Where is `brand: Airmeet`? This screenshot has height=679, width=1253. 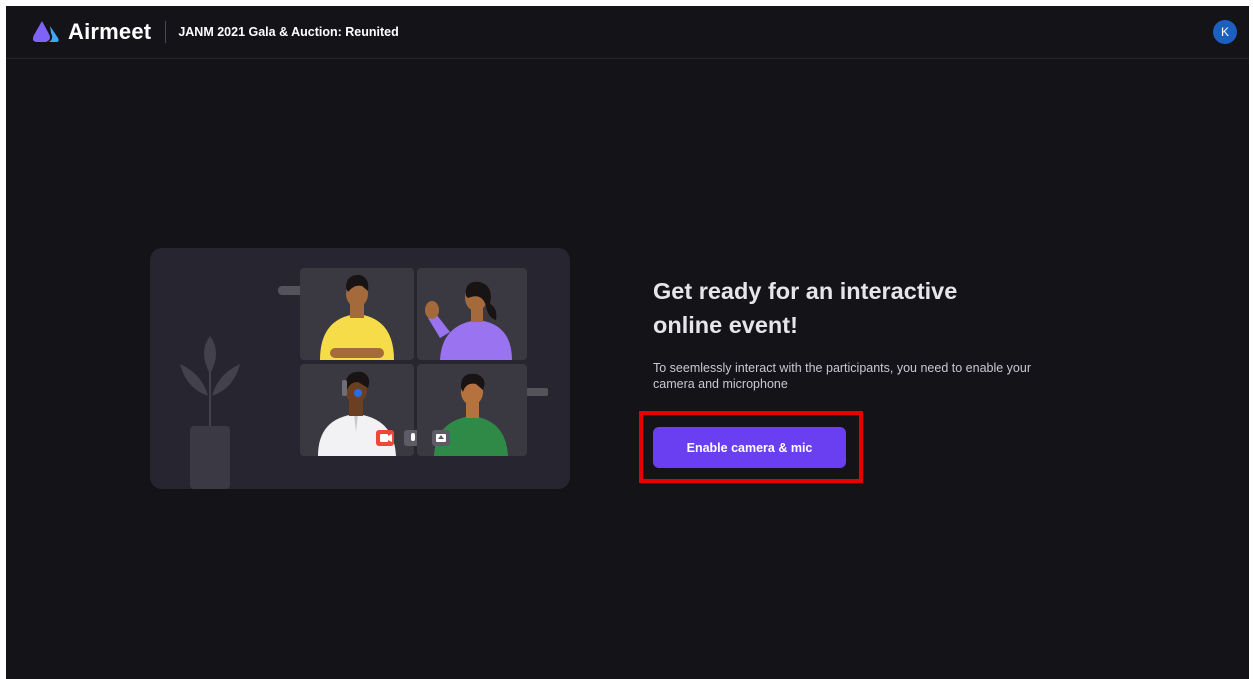
brand: Airmeet is located at coordinates (91, 32).